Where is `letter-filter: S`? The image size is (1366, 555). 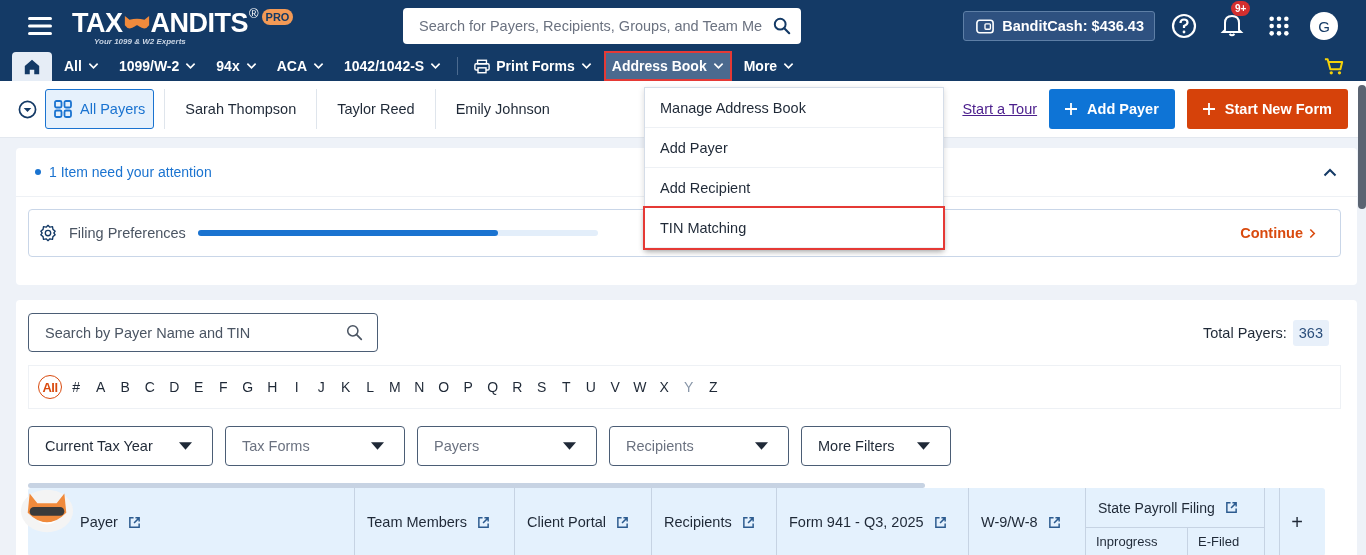 letter-filter: S is located at coordinates (541, 387).